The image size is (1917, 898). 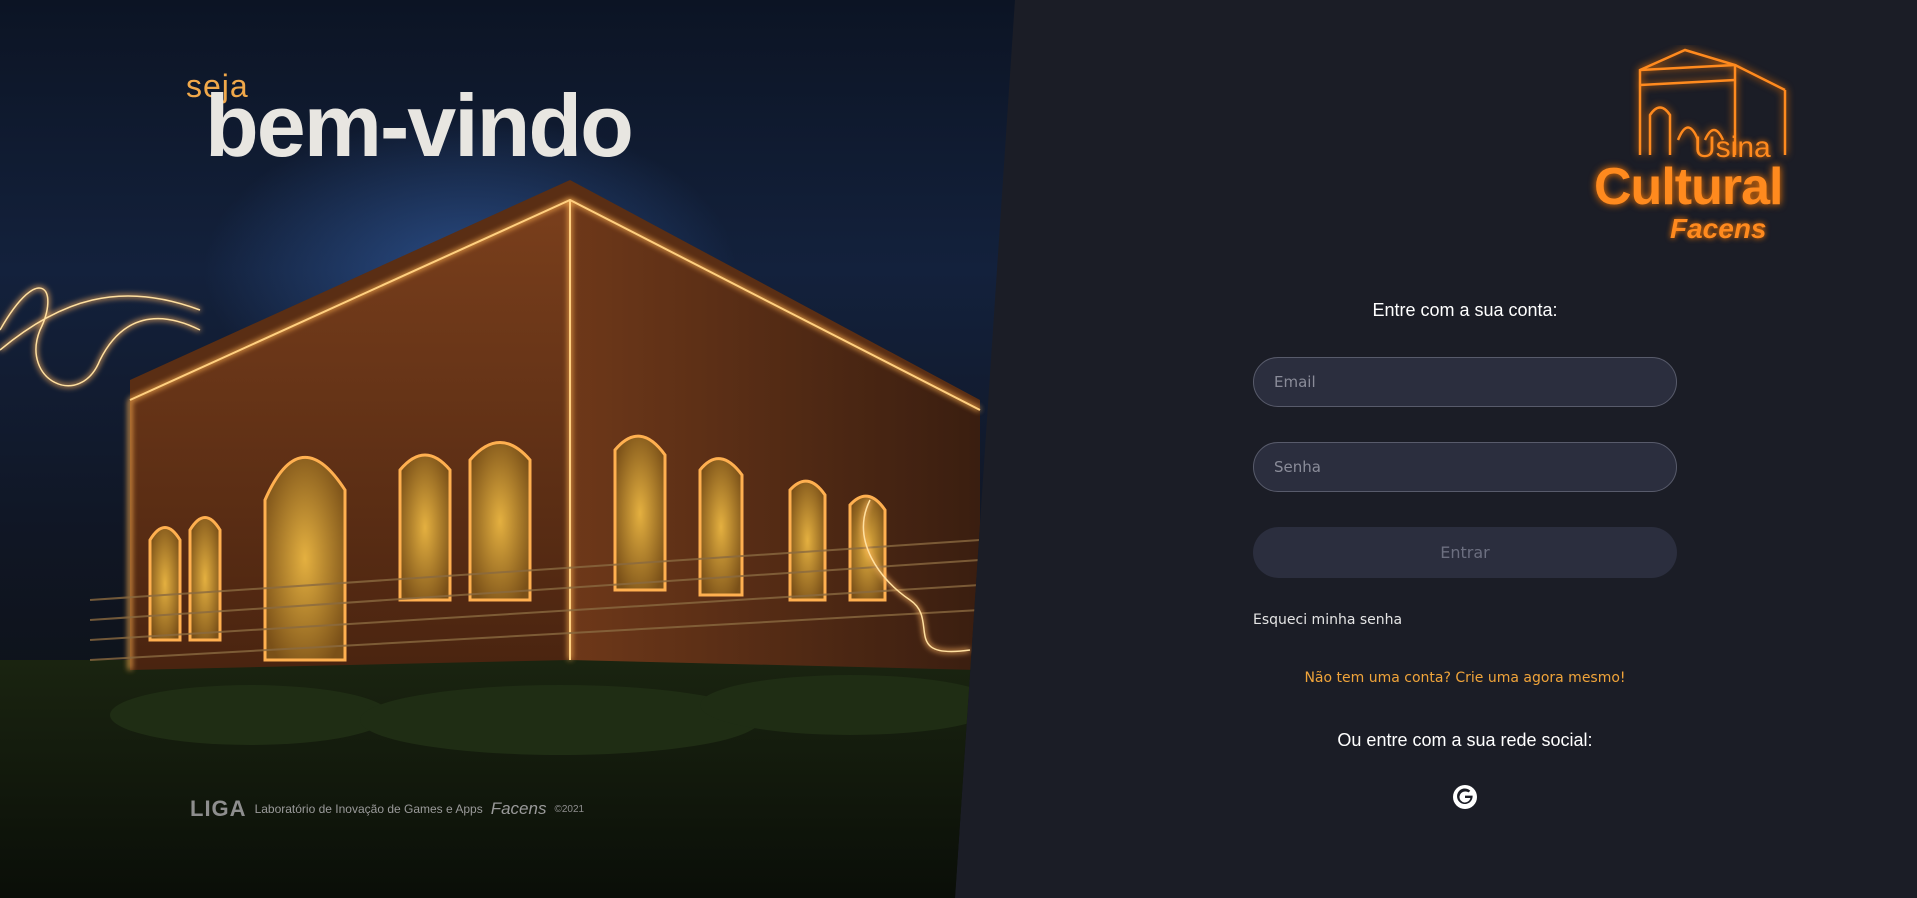 What do you see at coordinates (1465, 797) in the screenshot?
I see `google-icon` at bounding box center [1465, 797].